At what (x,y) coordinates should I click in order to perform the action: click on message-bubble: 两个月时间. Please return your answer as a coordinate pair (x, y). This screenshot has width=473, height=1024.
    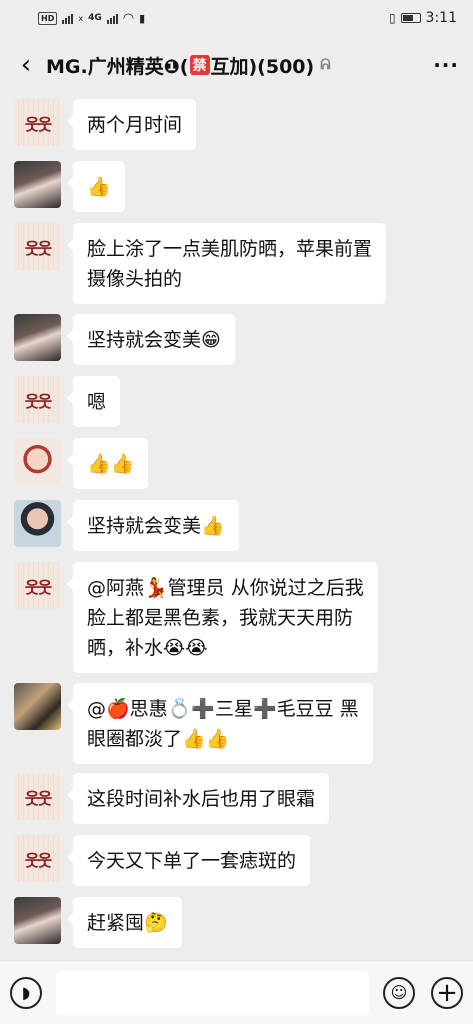
    Looking at the image, I should click on (131, 124).